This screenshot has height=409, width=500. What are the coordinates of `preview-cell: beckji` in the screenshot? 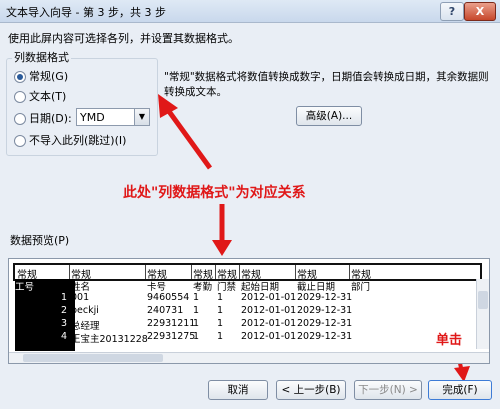 It's located at (85, 310).